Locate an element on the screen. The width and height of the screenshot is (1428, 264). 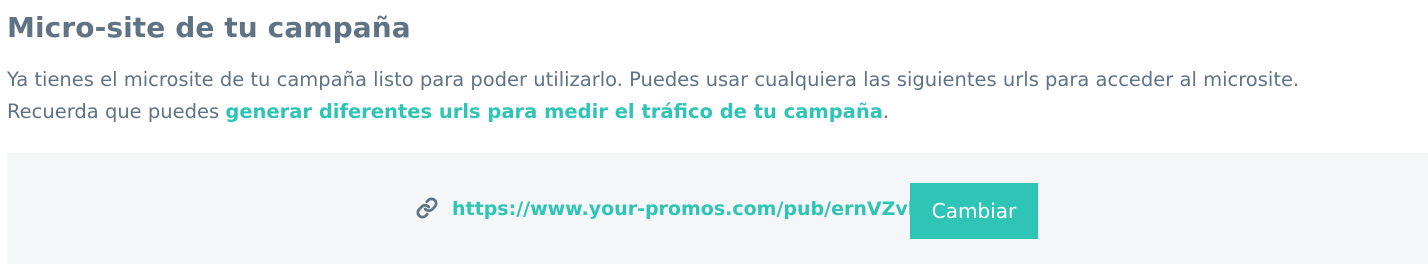
page-title: Micro-site de tu campaña is located at coordinates (209, 27).